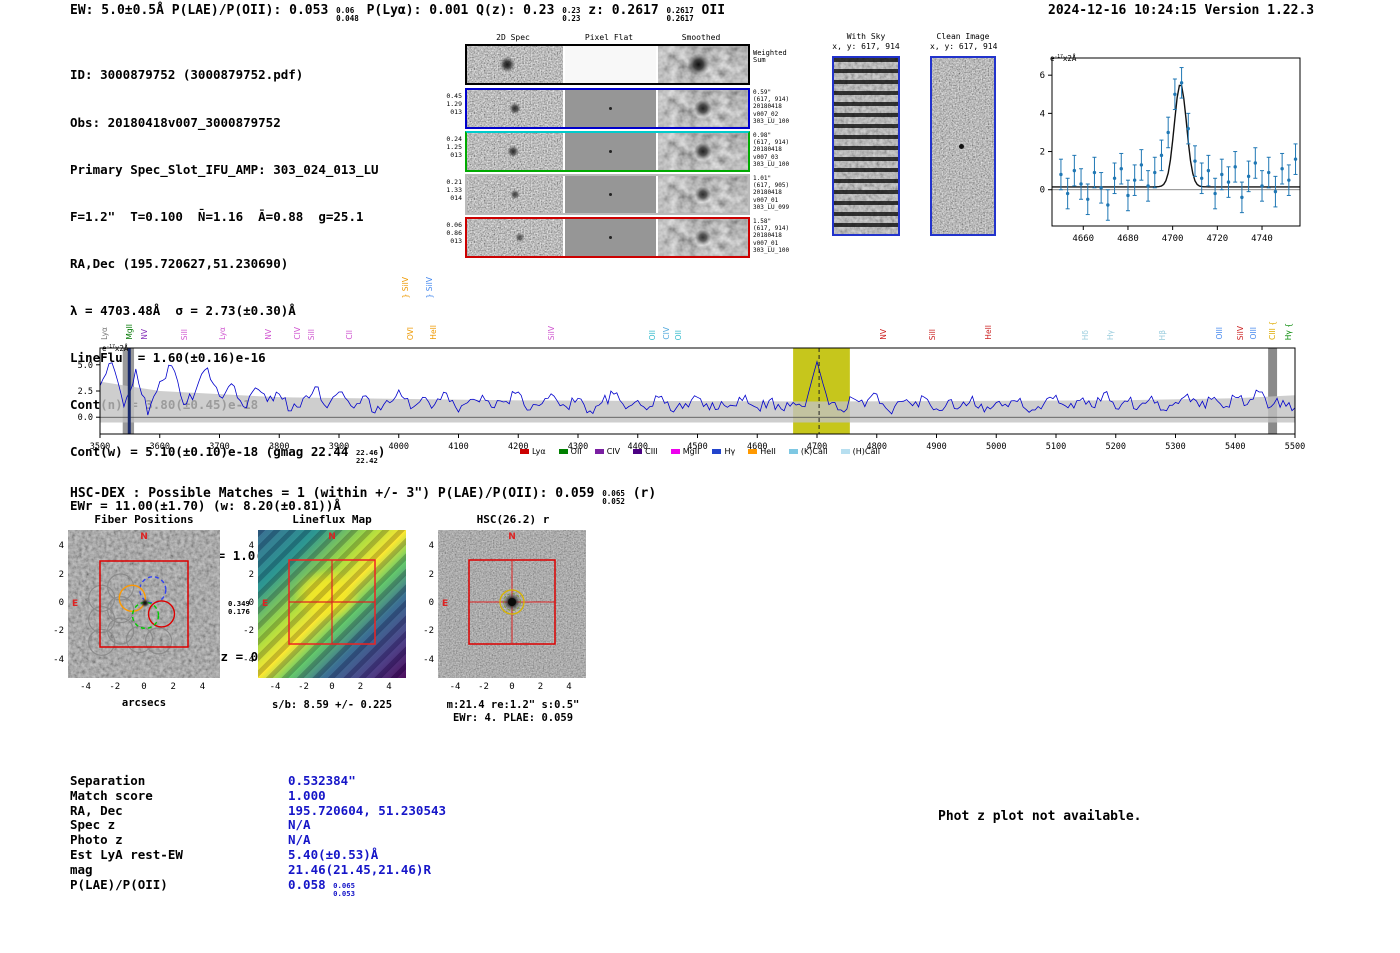  I want to click on line-fit-chart: 4660 4680 4700 4720 4740 0 2 4 6, so click(1170, 150).